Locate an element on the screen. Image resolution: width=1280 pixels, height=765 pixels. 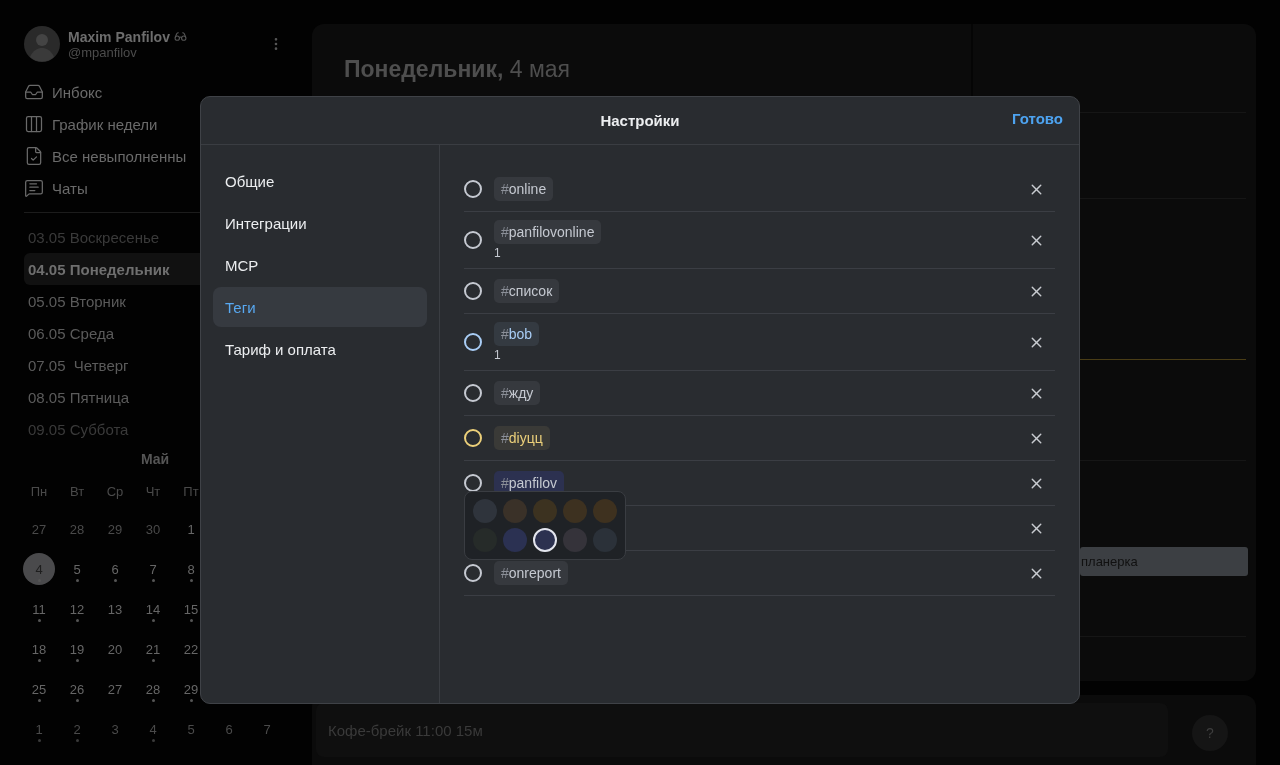
tag-chip: #onreport is located at coordinates (531, 573).